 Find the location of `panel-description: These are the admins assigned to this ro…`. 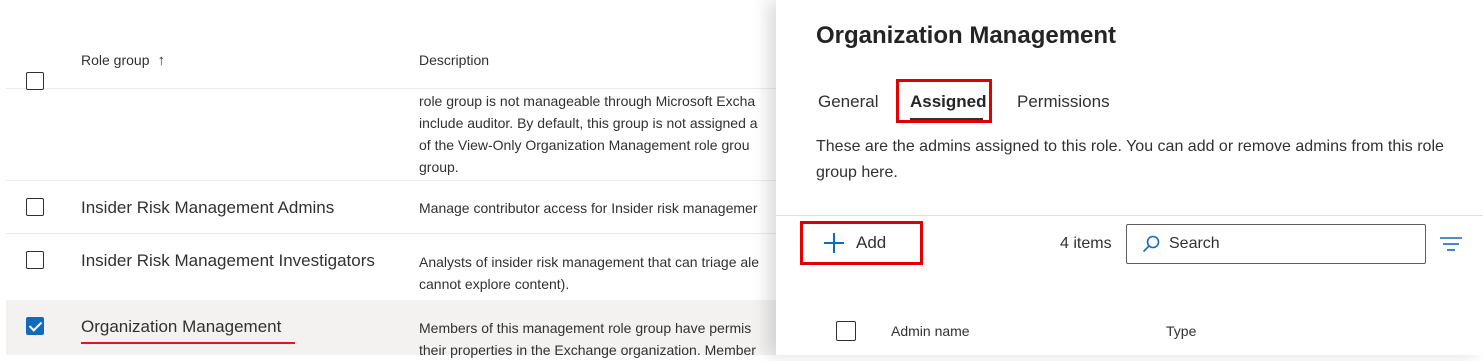

panel-description: These are the admins assigned to this ro… is located at coordinates (1130, 159).